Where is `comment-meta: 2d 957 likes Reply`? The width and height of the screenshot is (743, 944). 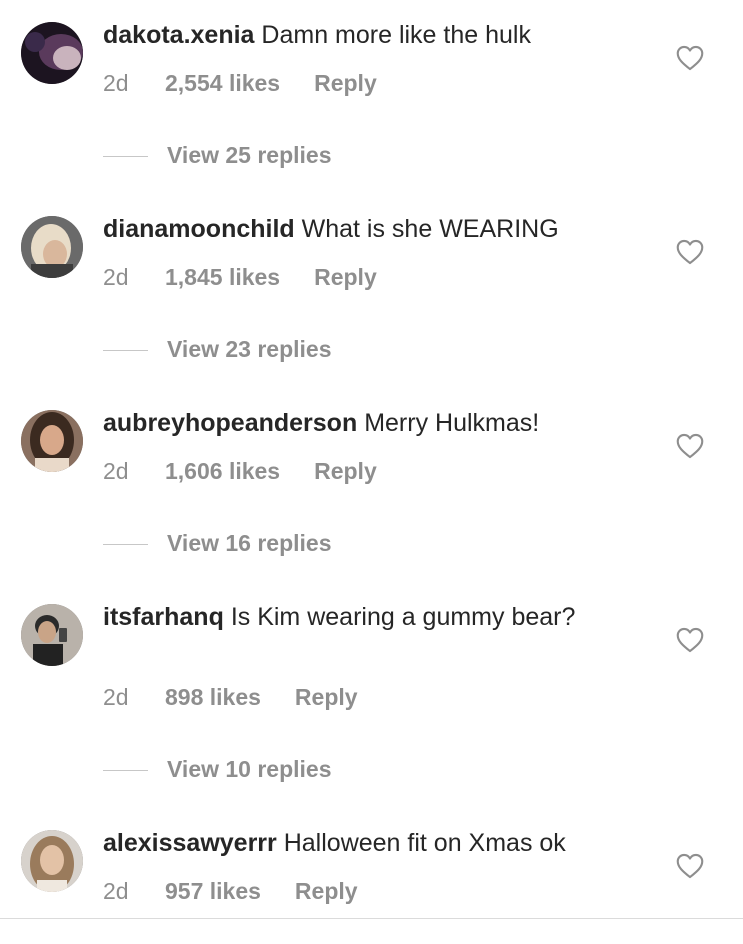
comment-meta: 2d 957 likes Reply is located at coordinates (230, 891).